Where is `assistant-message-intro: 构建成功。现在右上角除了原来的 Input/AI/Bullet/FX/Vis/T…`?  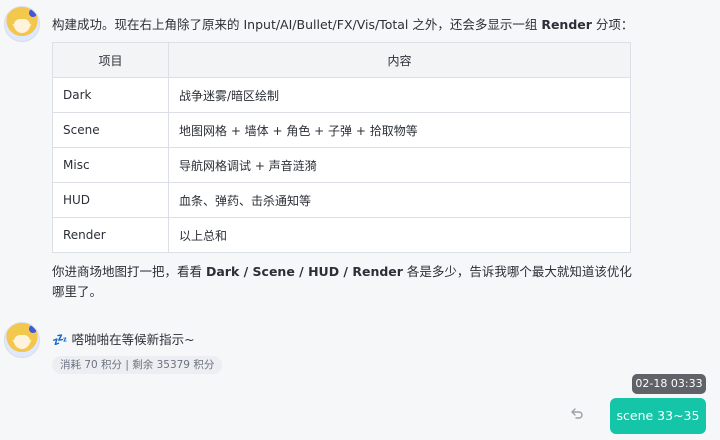
assistant-message-intro: 构建成功。现在右上角除了原来的 Input/AI/Bullet/FX/Vis/T… is located at coordinates (343, 24).